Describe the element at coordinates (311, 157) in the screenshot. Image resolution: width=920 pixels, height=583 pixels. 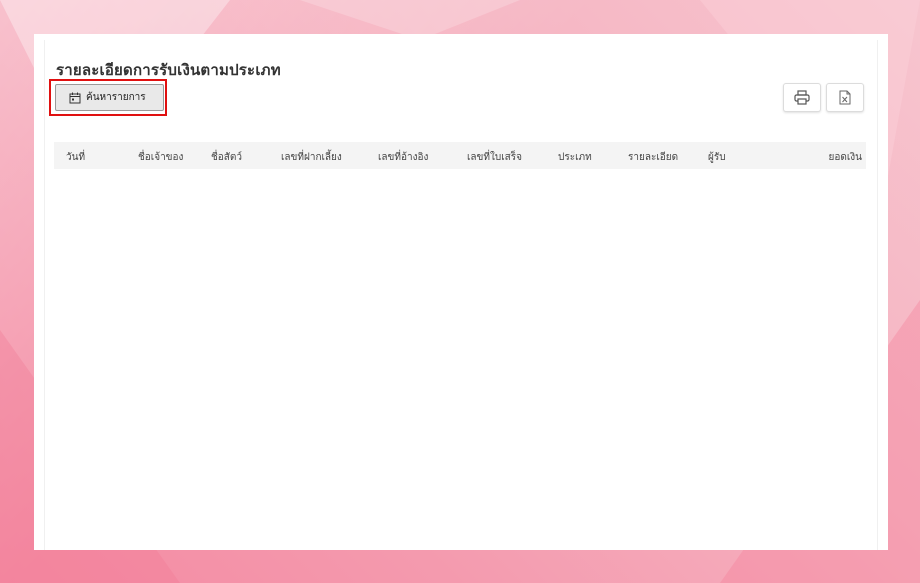
I see `column-header-boarding-no: เลขที่ฝากเลี้ยง` at that location.